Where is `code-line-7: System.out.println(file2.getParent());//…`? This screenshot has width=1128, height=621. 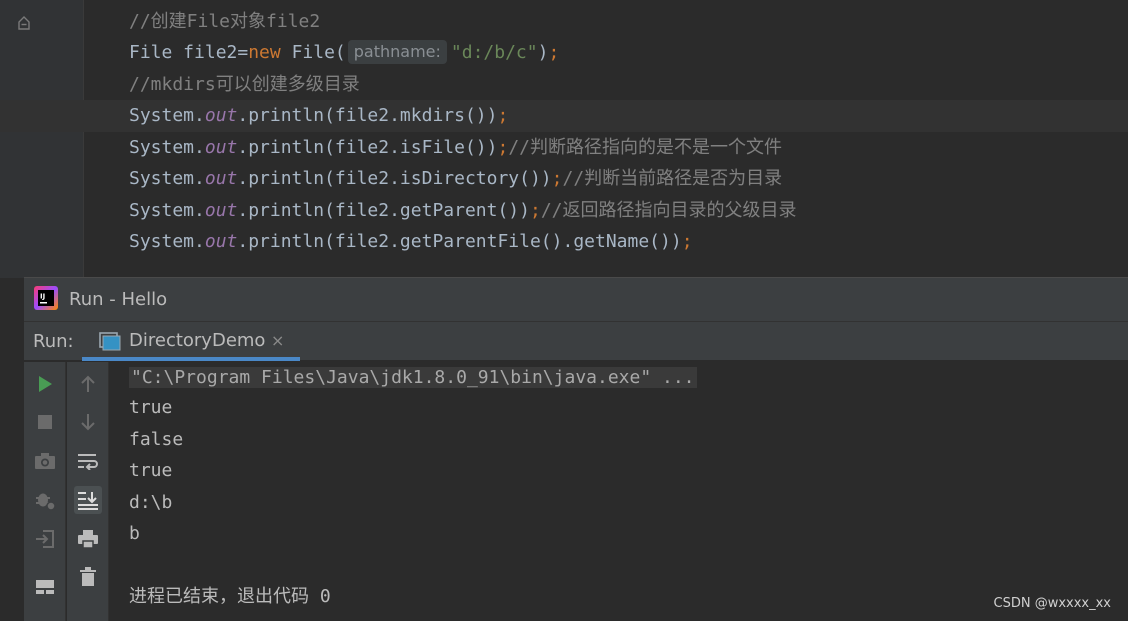
code-line-7: System.out.println(file2.getParent());//… is located at coordinates (463, 210).